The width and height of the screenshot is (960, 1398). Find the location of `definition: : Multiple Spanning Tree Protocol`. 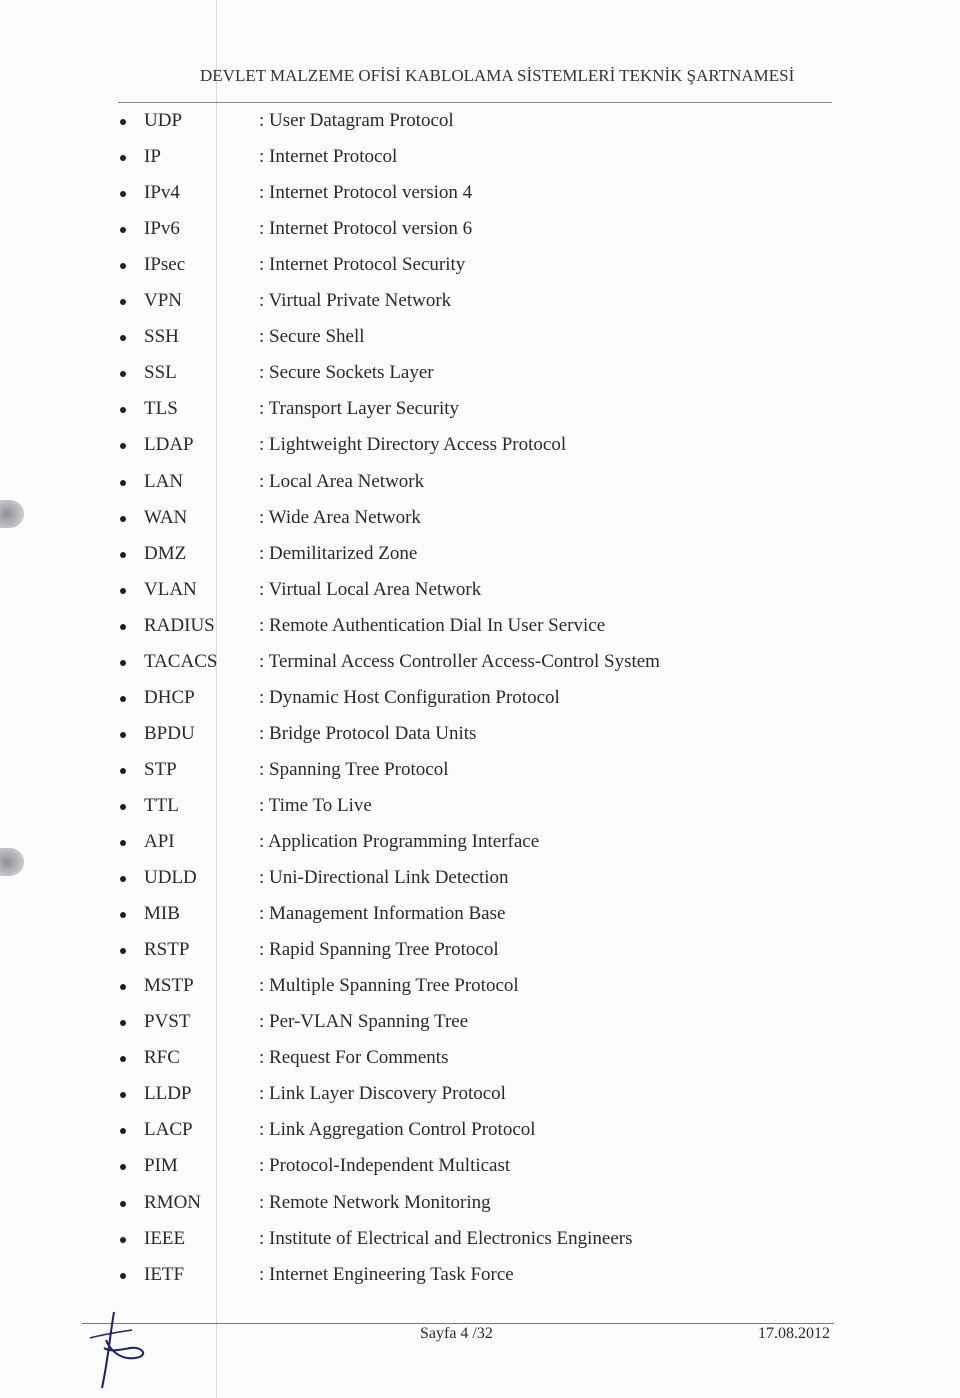

definition: : Multiple Spanning Tree Protocol is located at coordinates (389, 986).